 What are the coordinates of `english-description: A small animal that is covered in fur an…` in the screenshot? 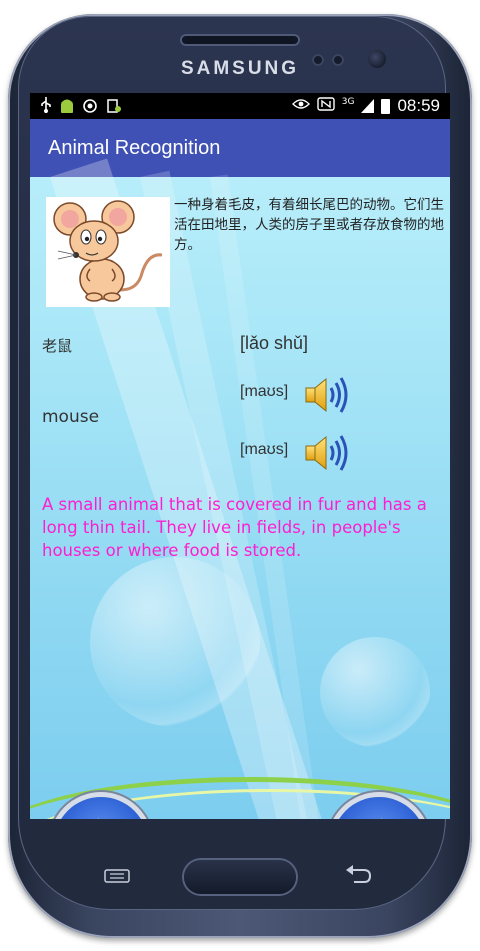 It's located at (234, 527).